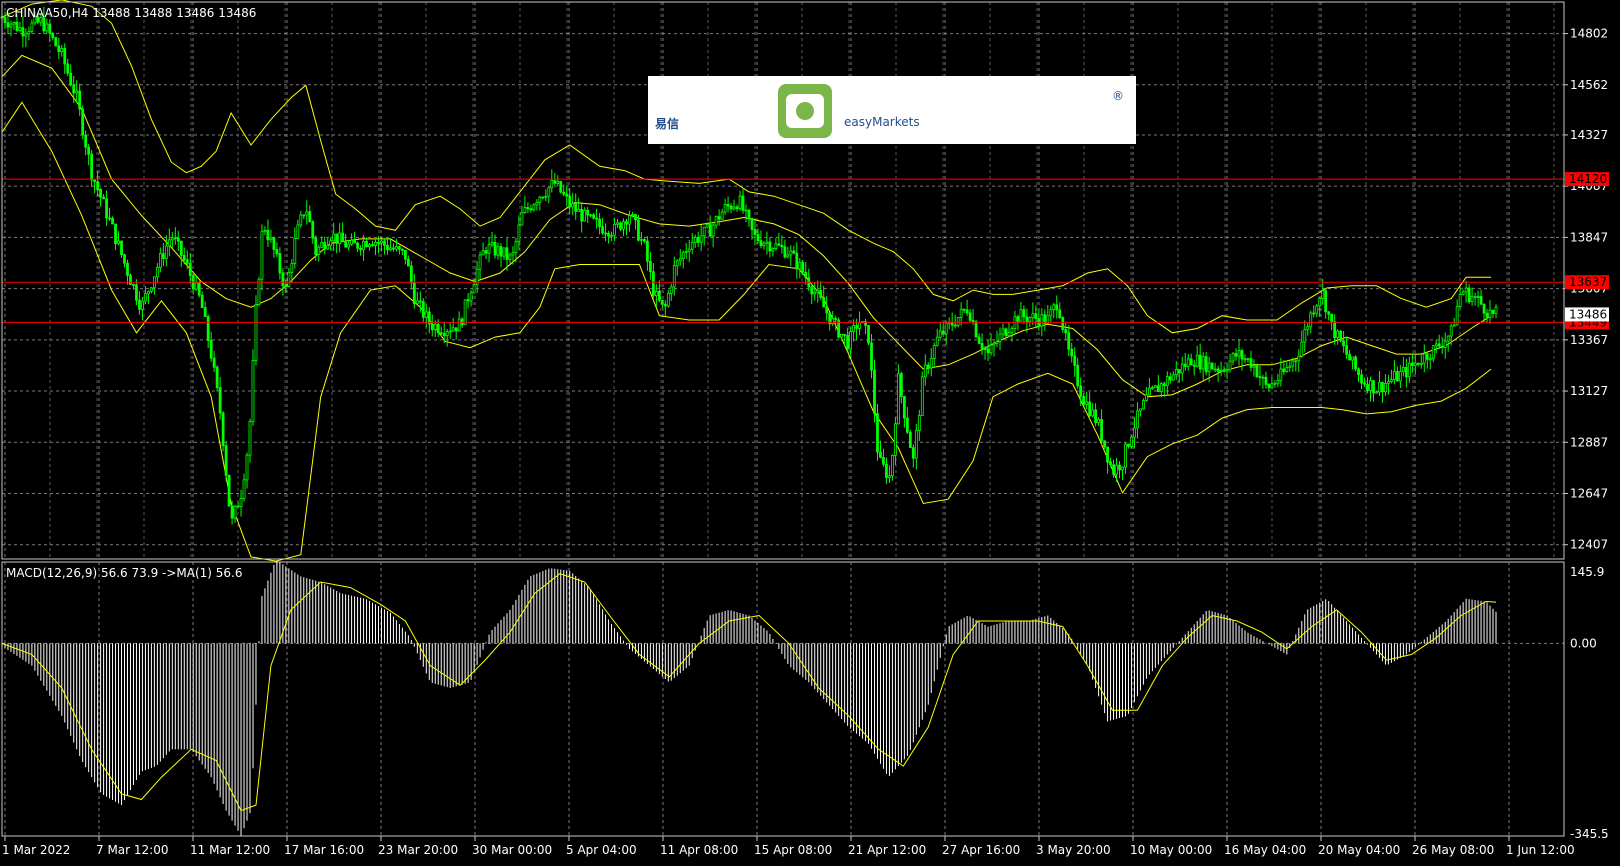 The width and height of the screenshot is (1620, 866). Describe the element at coordinates (1359, 850) in the screenshot. I see `time-tick-label: 20 May 04:00` at that location.